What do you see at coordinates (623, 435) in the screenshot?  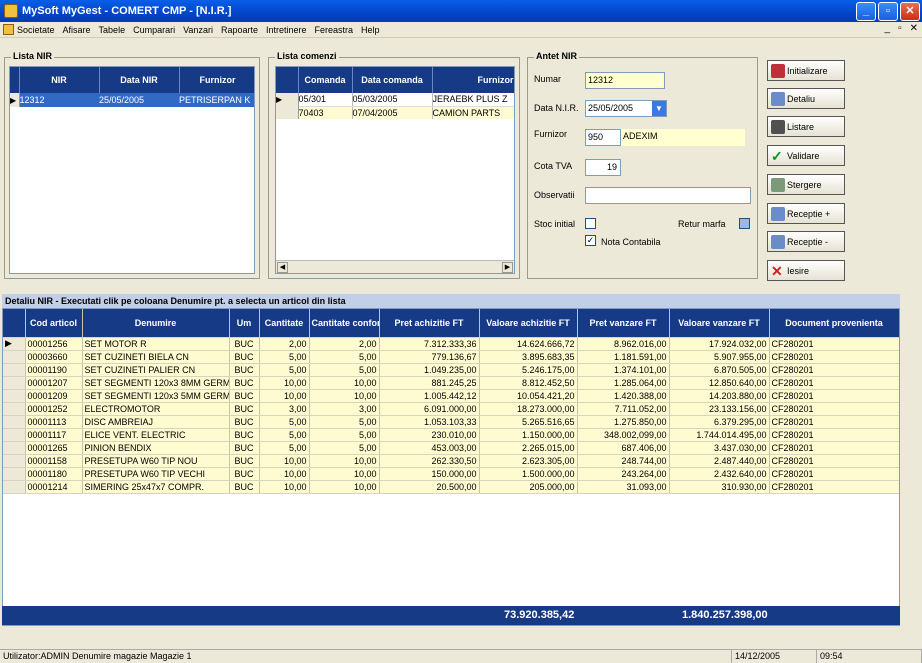 I see `pret-vanzare-cell: 348.002,099,00` at bounding box center [623, 435].